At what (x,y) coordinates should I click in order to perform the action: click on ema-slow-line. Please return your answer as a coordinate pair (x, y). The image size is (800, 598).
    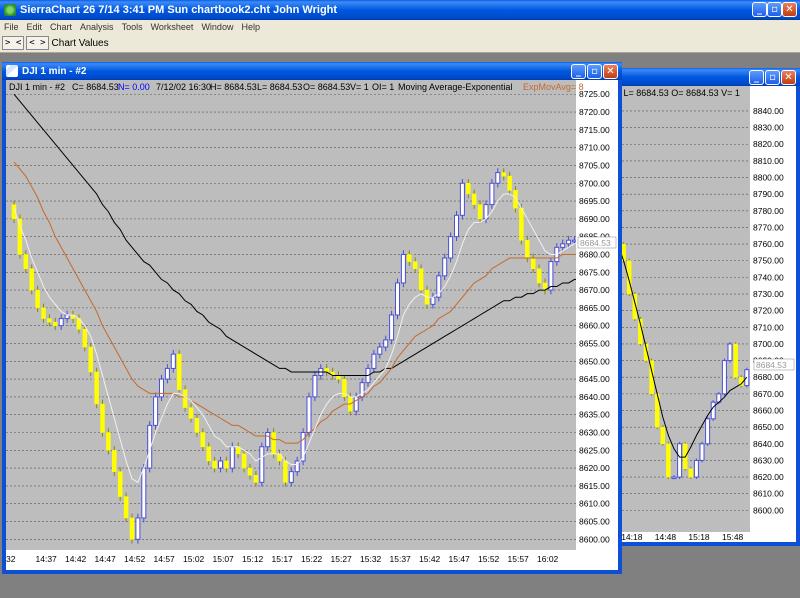
    Looking at the image, I should click on (682, 350).